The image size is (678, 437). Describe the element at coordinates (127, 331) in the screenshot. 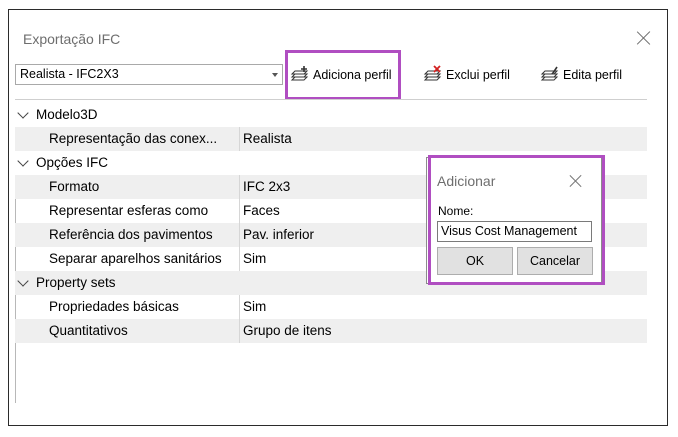

I see `property-name: Quantitativos` at that location.